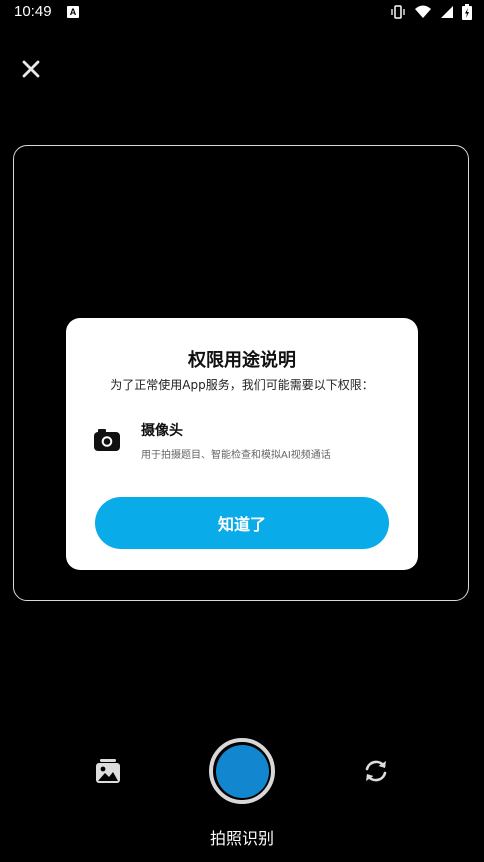 Image resolution: width=484 pixels, height=862 pixels. What do you see at coordinates (73, 12) in the screenshot?
I see `notification-icon: A` at bounding box center [73, 12].